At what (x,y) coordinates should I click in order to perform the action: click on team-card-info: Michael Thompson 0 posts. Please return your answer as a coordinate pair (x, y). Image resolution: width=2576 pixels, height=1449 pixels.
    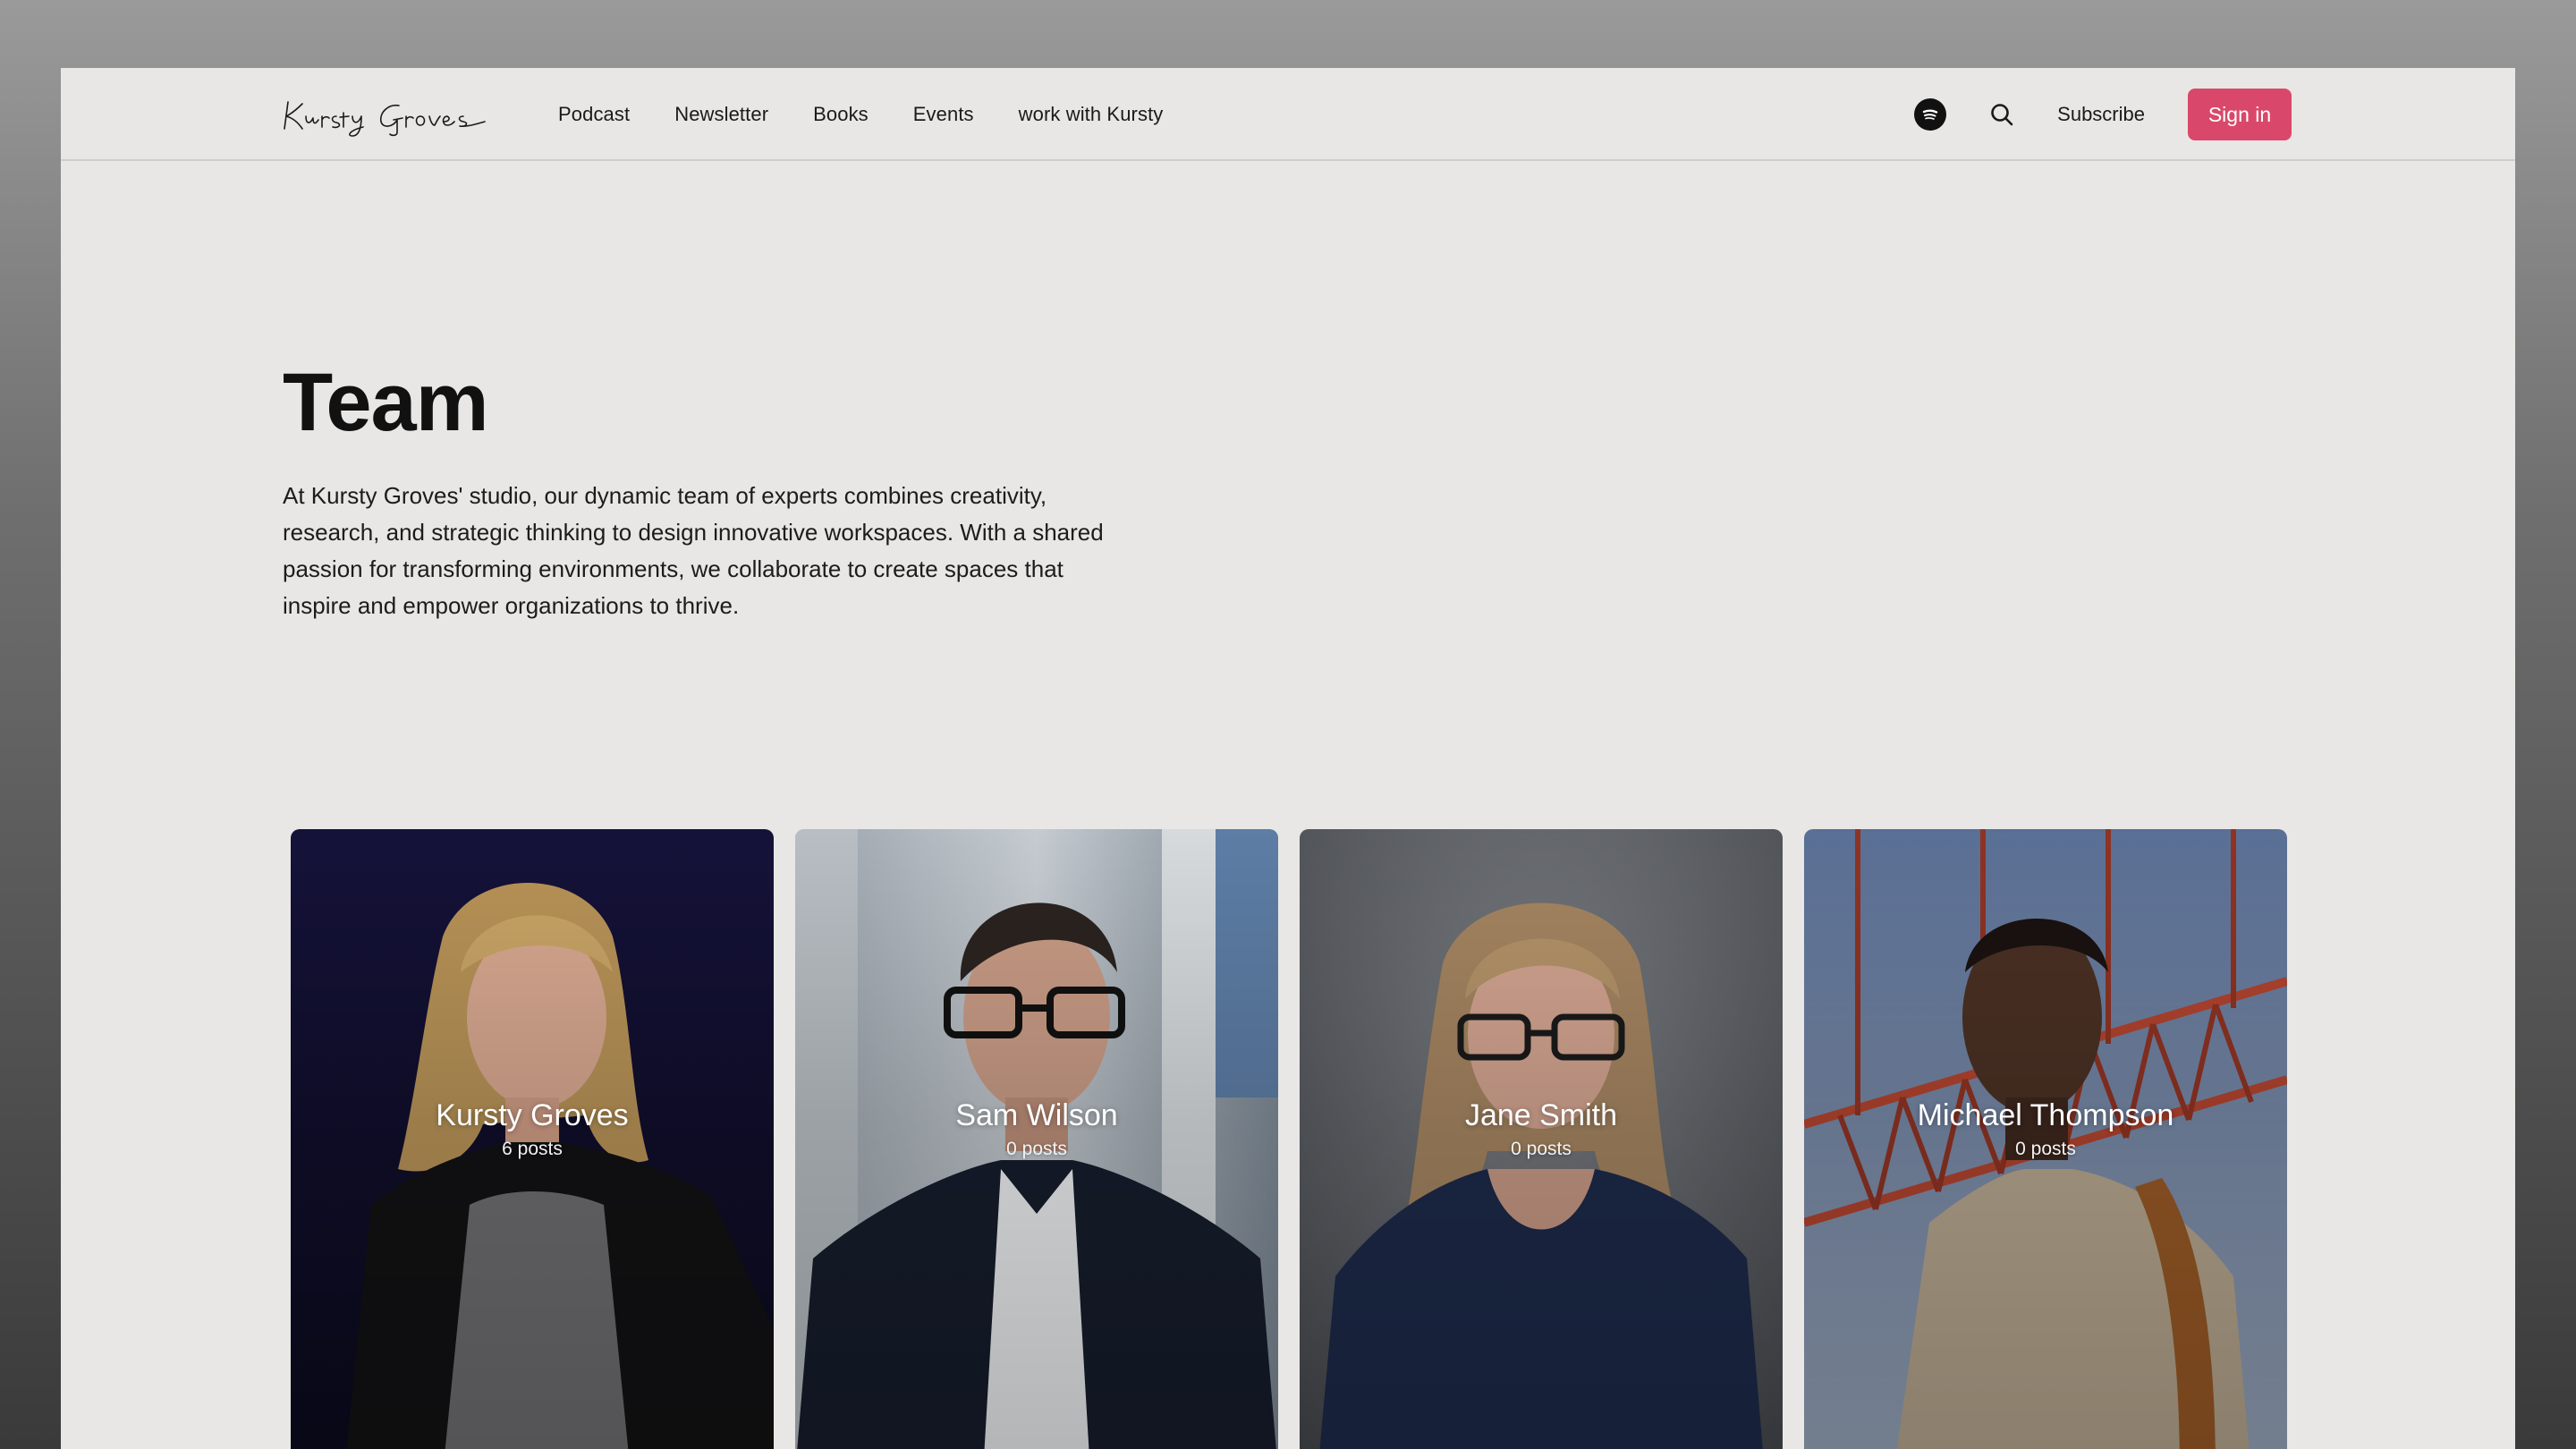
    Looking at the image, I should click on (2045, 1128).